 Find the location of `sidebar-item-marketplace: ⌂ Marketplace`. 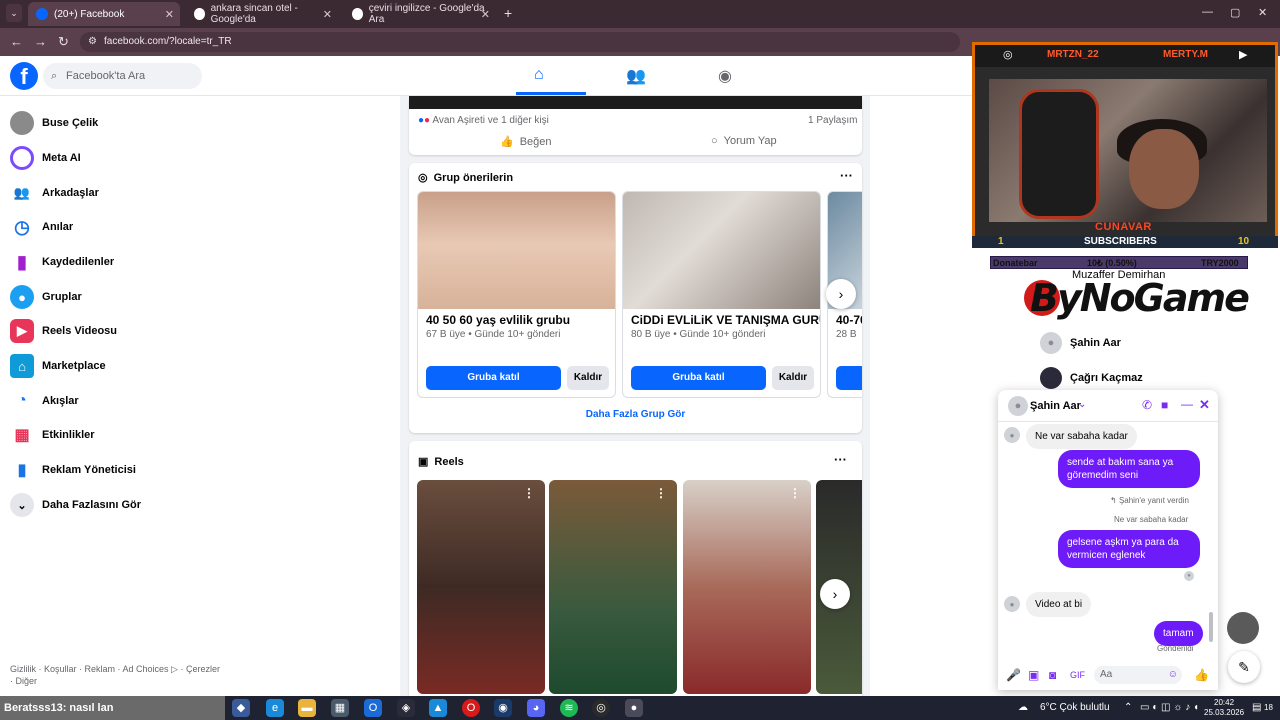

sidebar-item-marketplace: ⌂ Marketplace is located at coordinates (58, 366).